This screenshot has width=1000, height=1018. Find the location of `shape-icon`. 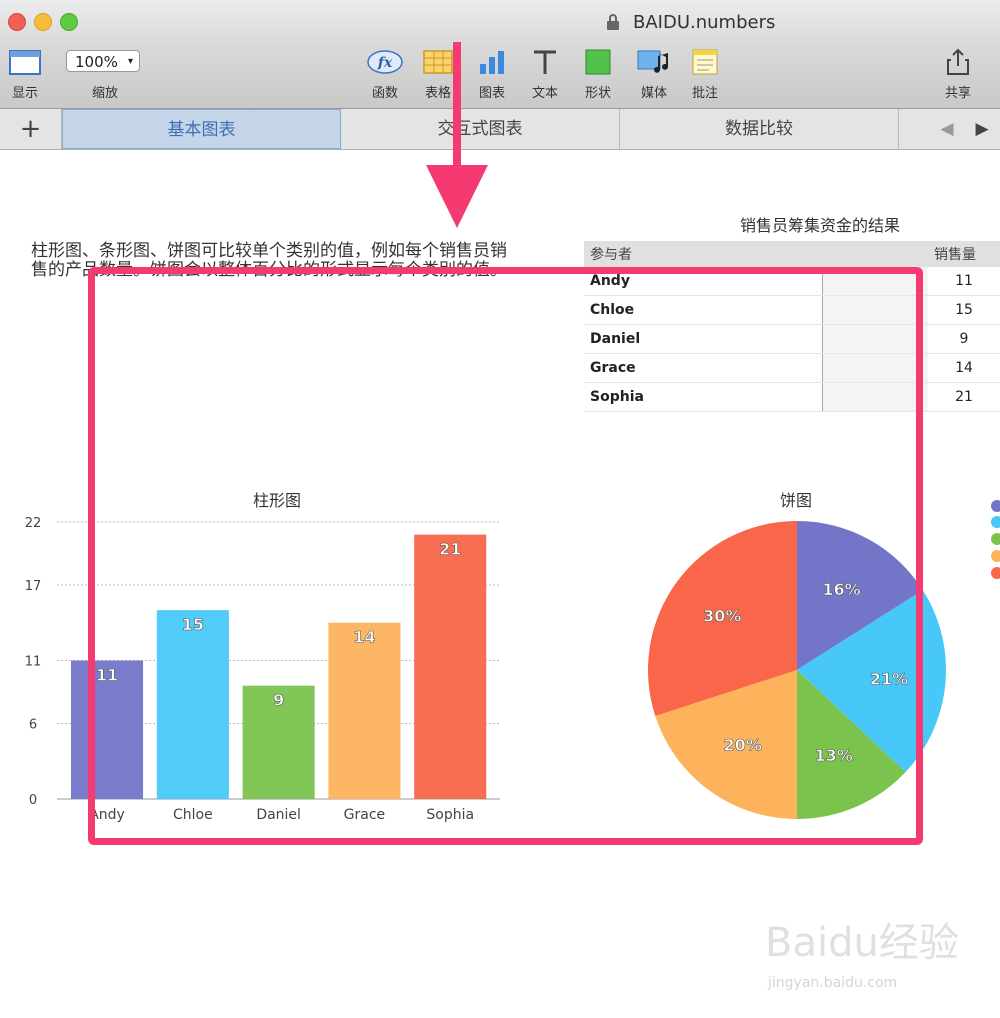

shape-icon is located at coordinates (598, 62).